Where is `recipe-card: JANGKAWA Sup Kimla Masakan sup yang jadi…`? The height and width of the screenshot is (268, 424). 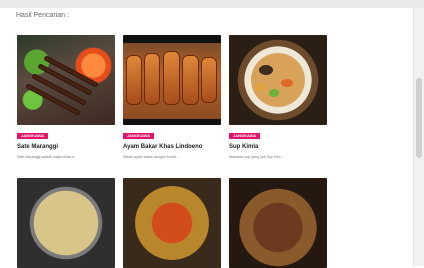 recipe-card: JANGKAWA Sup Kimla Masakan sup yang jadi… is located at coordinates (278, 100).